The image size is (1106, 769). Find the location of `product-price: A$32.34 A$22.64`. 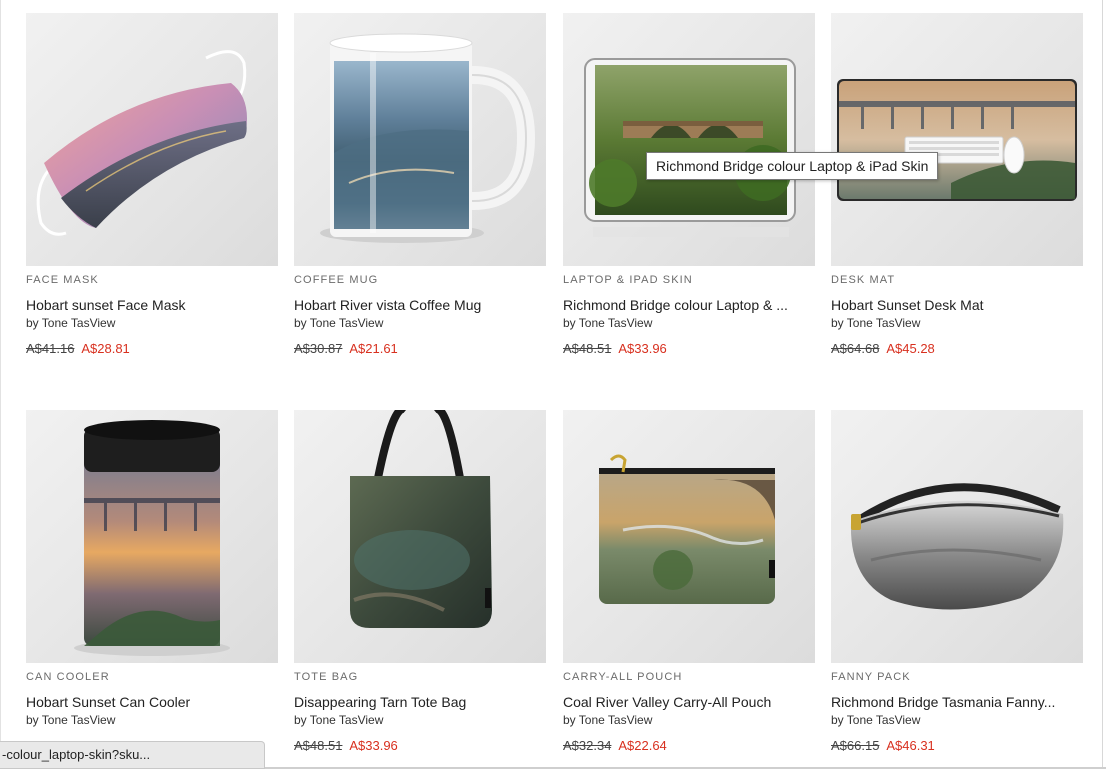

product-price: A$32.34 A$22.64 is located at coordinates (689, 747).